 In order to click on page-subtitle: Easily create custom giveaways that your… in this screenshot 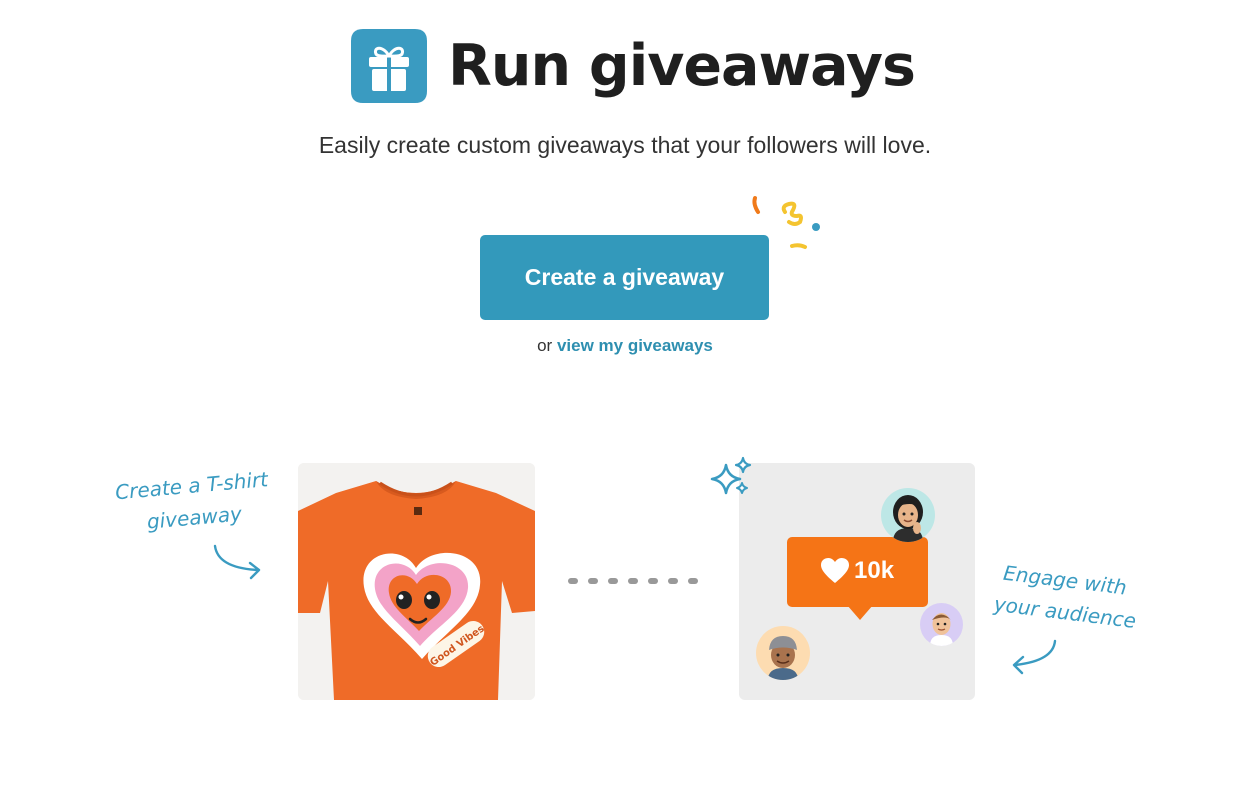, I will do `click(625, 145)`.